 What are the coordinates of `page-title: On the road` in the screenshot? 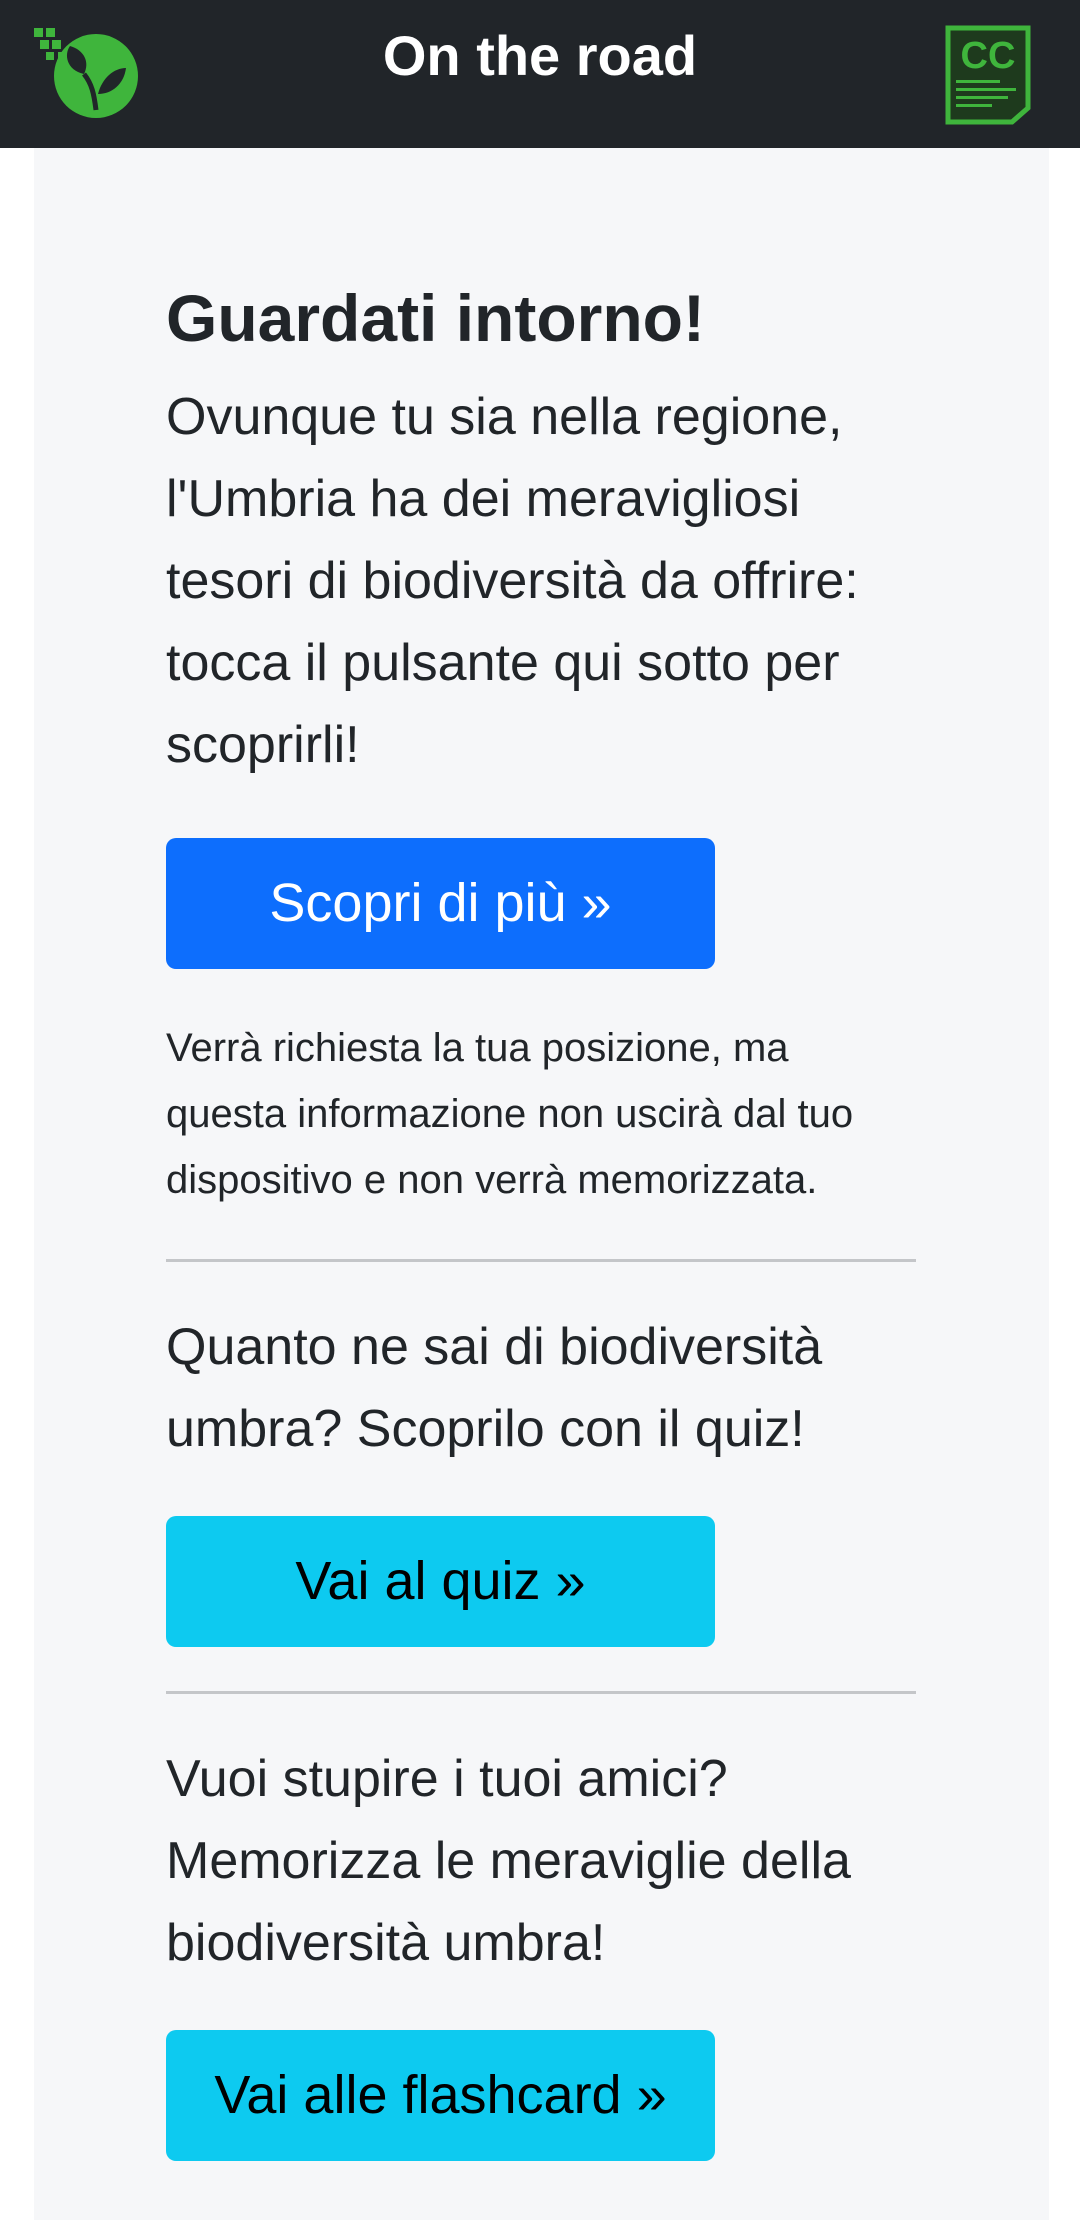 It's located at (540, 55).